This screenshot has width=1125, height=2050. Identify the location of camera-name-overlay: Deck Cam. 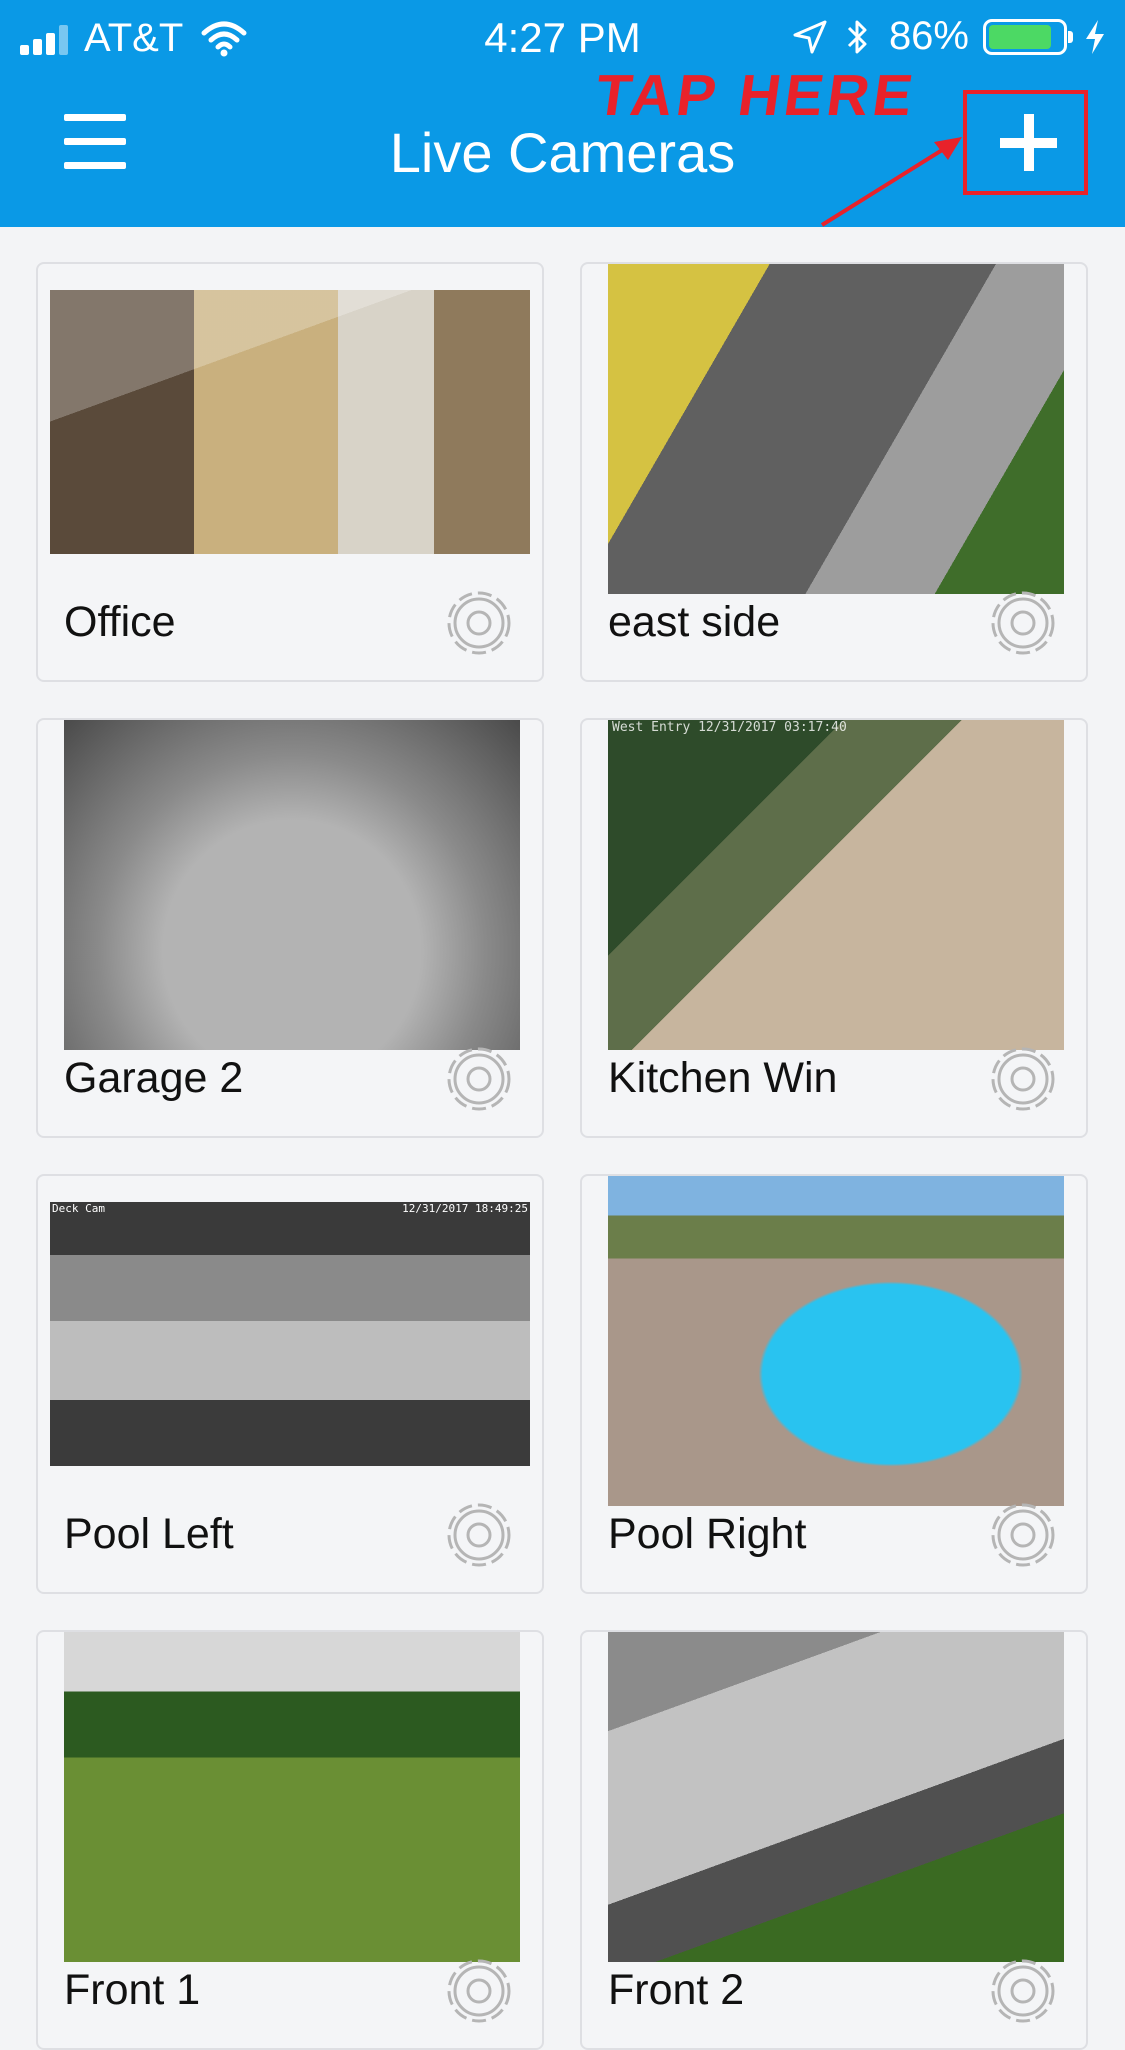
(78, 1208).